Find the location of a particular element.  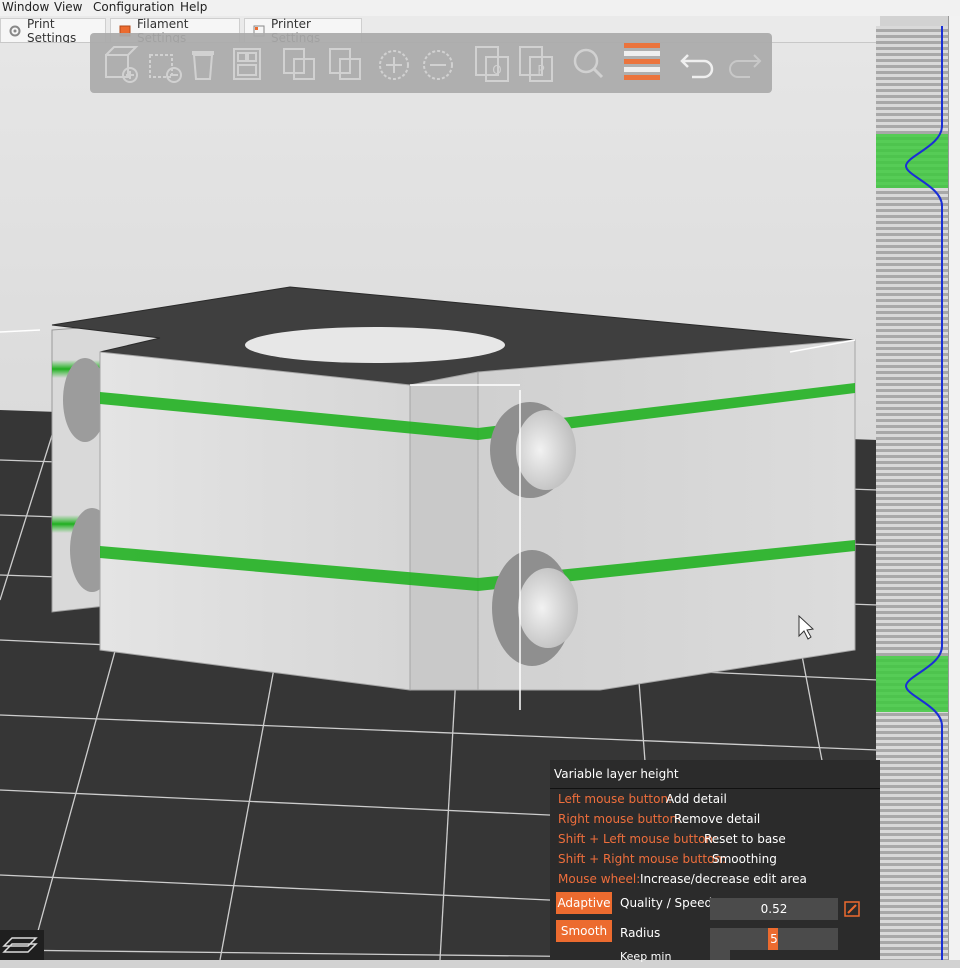

shortcut-action: Add detail is located at coordinates (696, 799).